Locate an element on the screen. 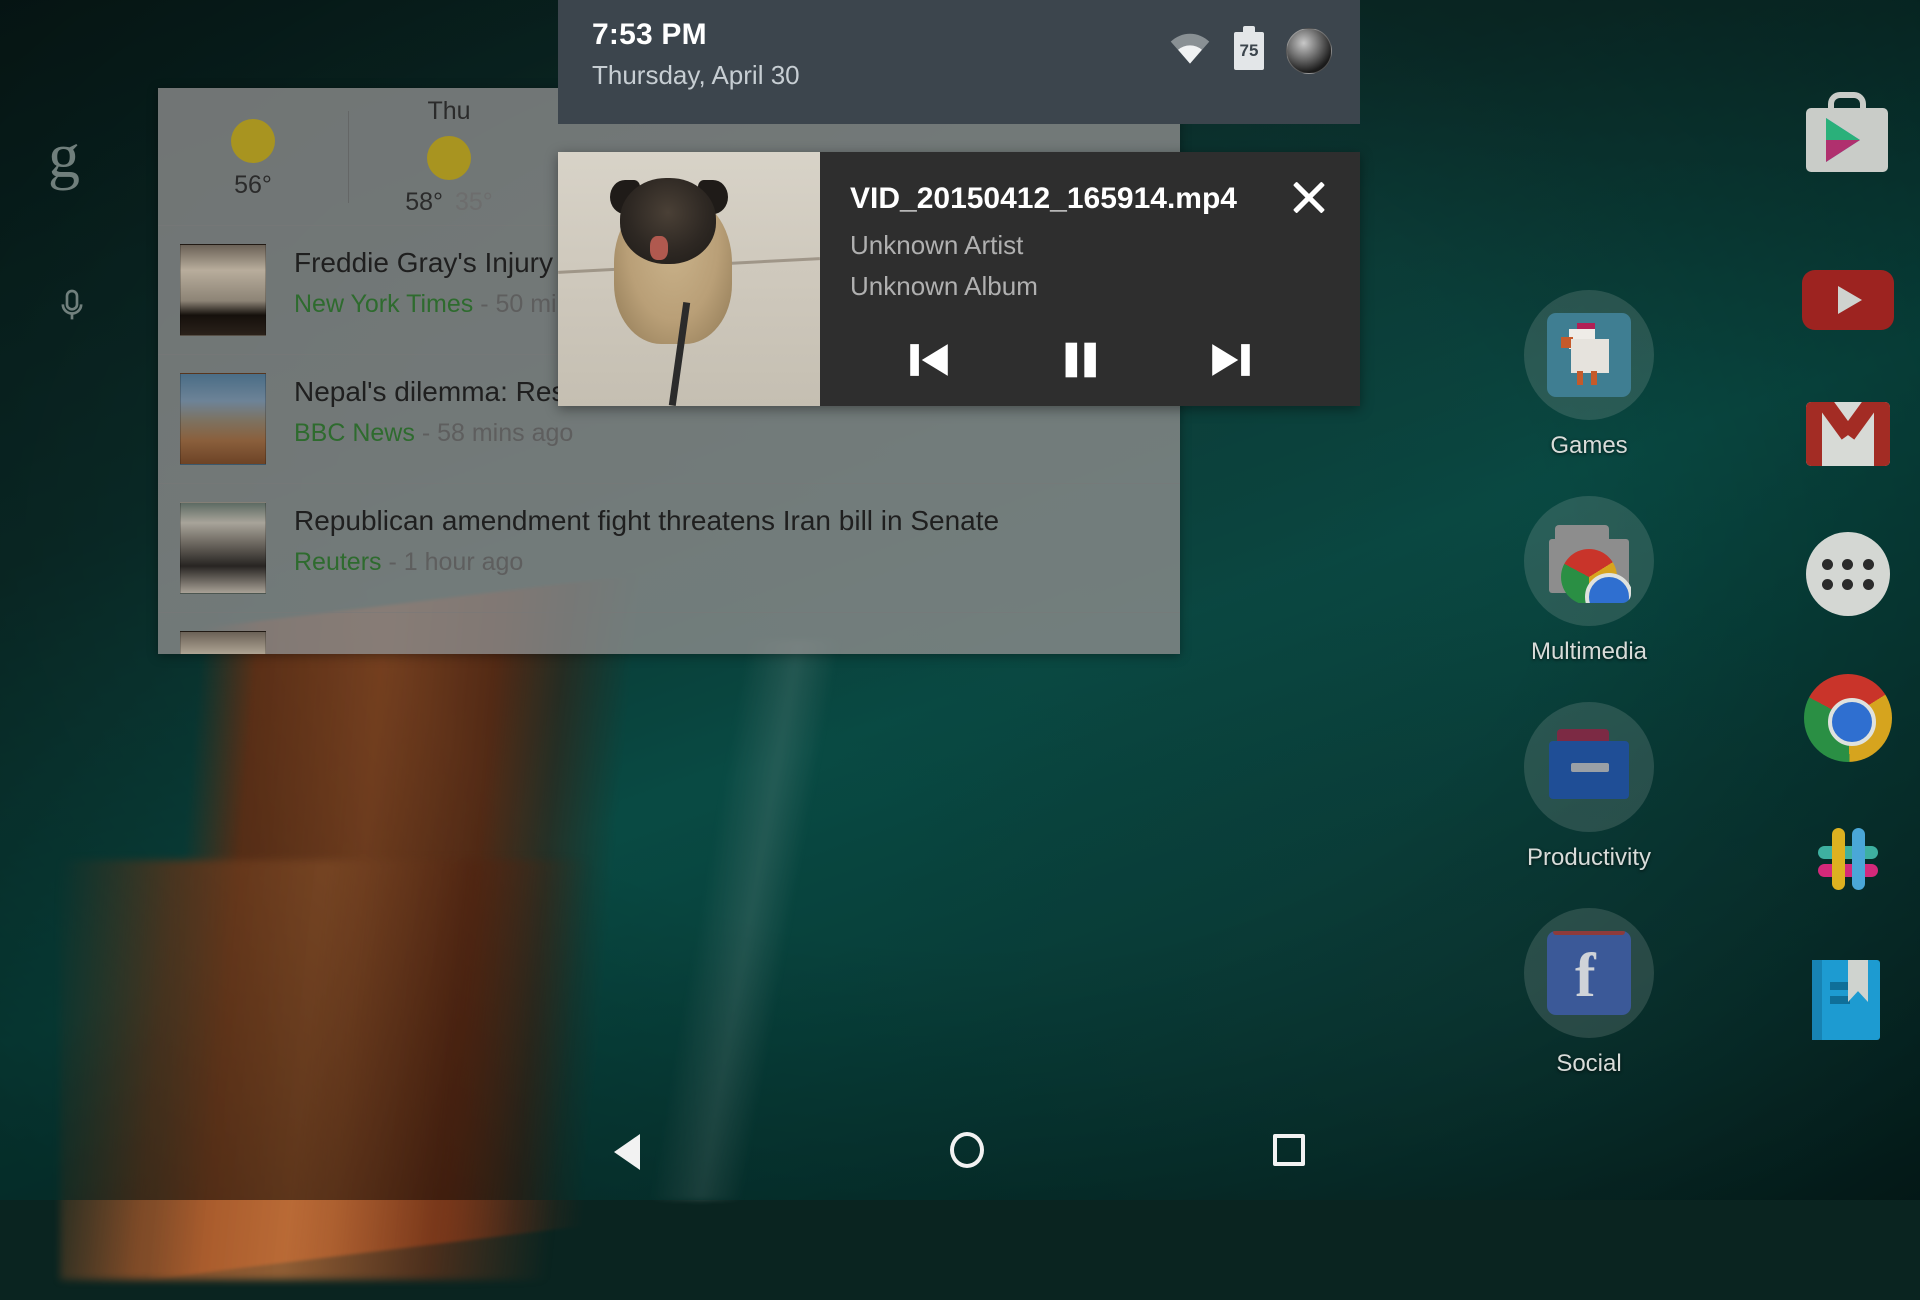  media-album: Unknown Album is located at coordinates (1088, 286).